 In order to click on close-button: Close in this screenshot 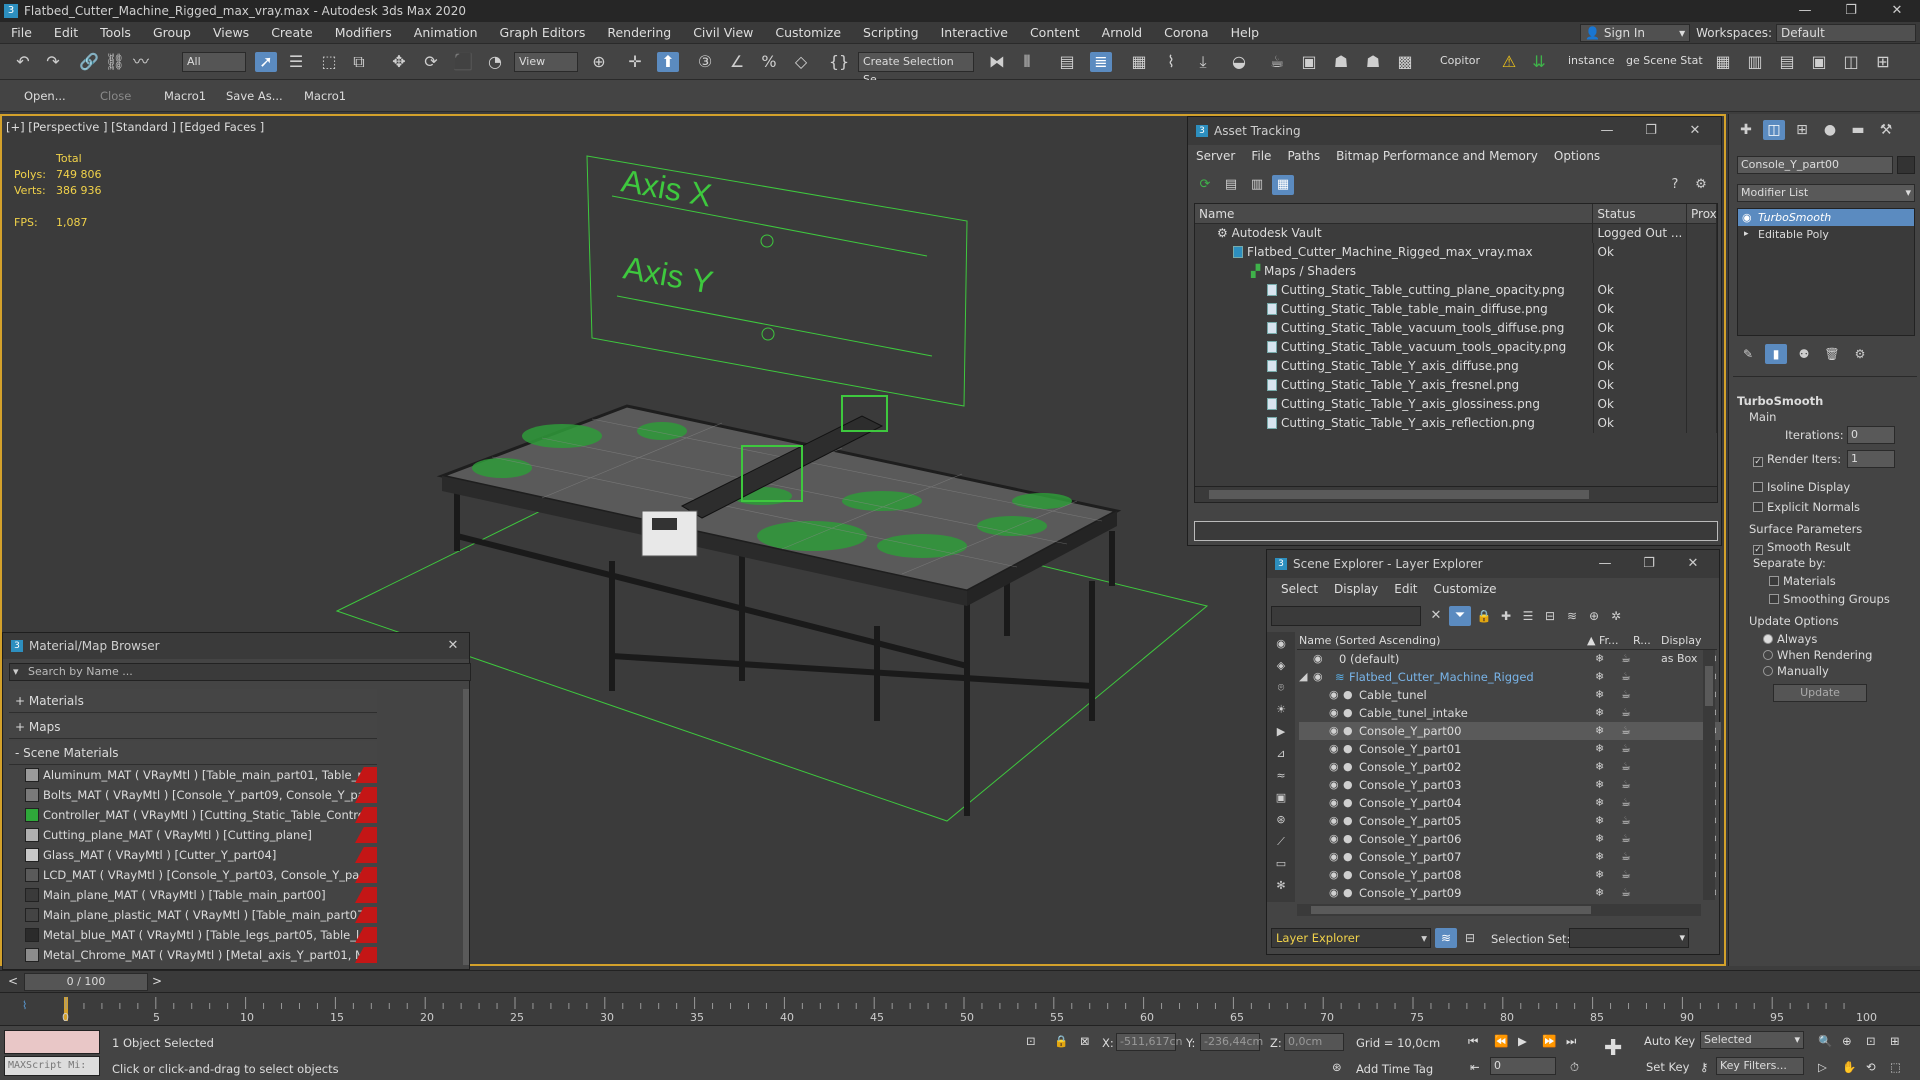, I will do `click(115, 96)`.